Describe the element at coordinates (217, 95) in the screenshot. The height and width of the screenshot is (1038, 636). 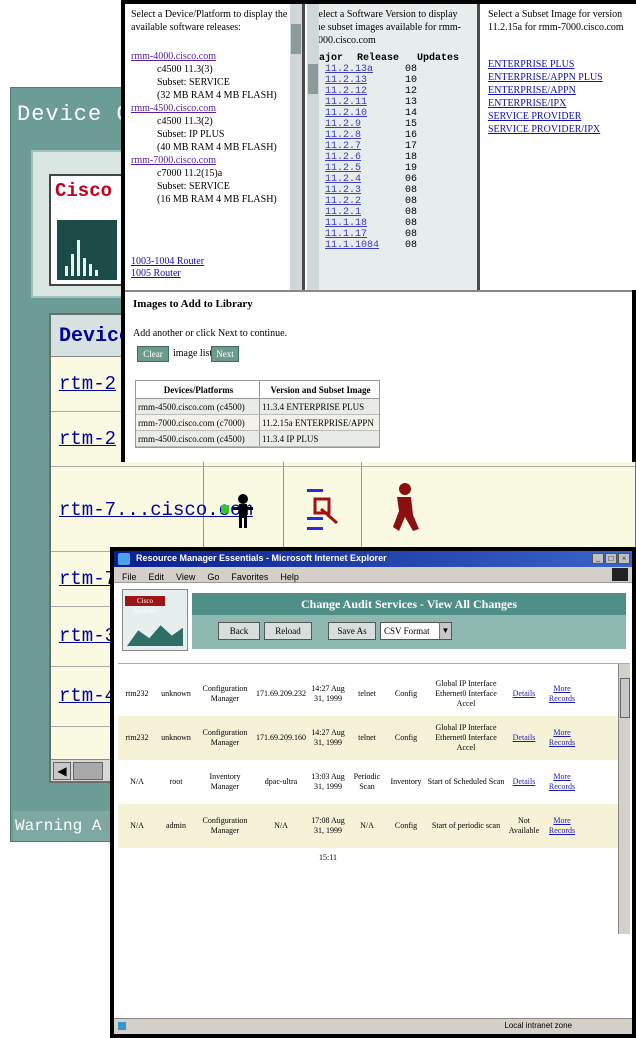
I see `device-platform-detail: (32 MB RAM 4 MB FLASH)` at that location.